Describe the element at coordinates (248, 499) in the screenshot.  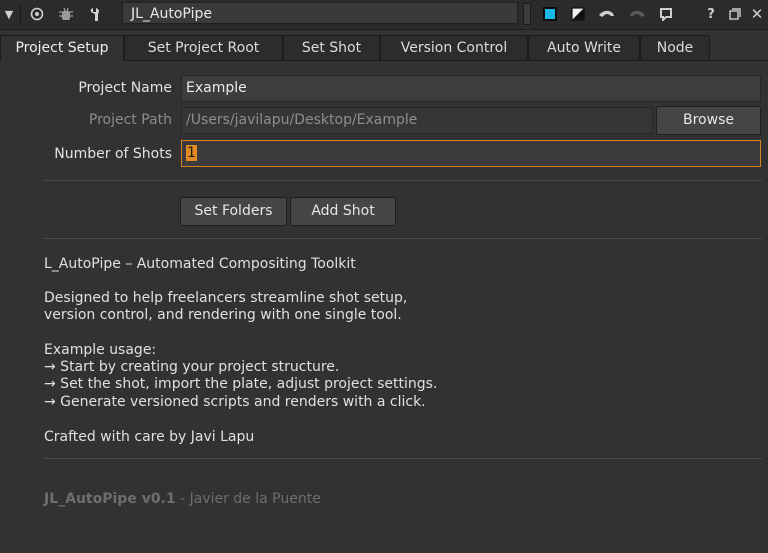
I see `author-label: - Javier de la Puente` at that location.